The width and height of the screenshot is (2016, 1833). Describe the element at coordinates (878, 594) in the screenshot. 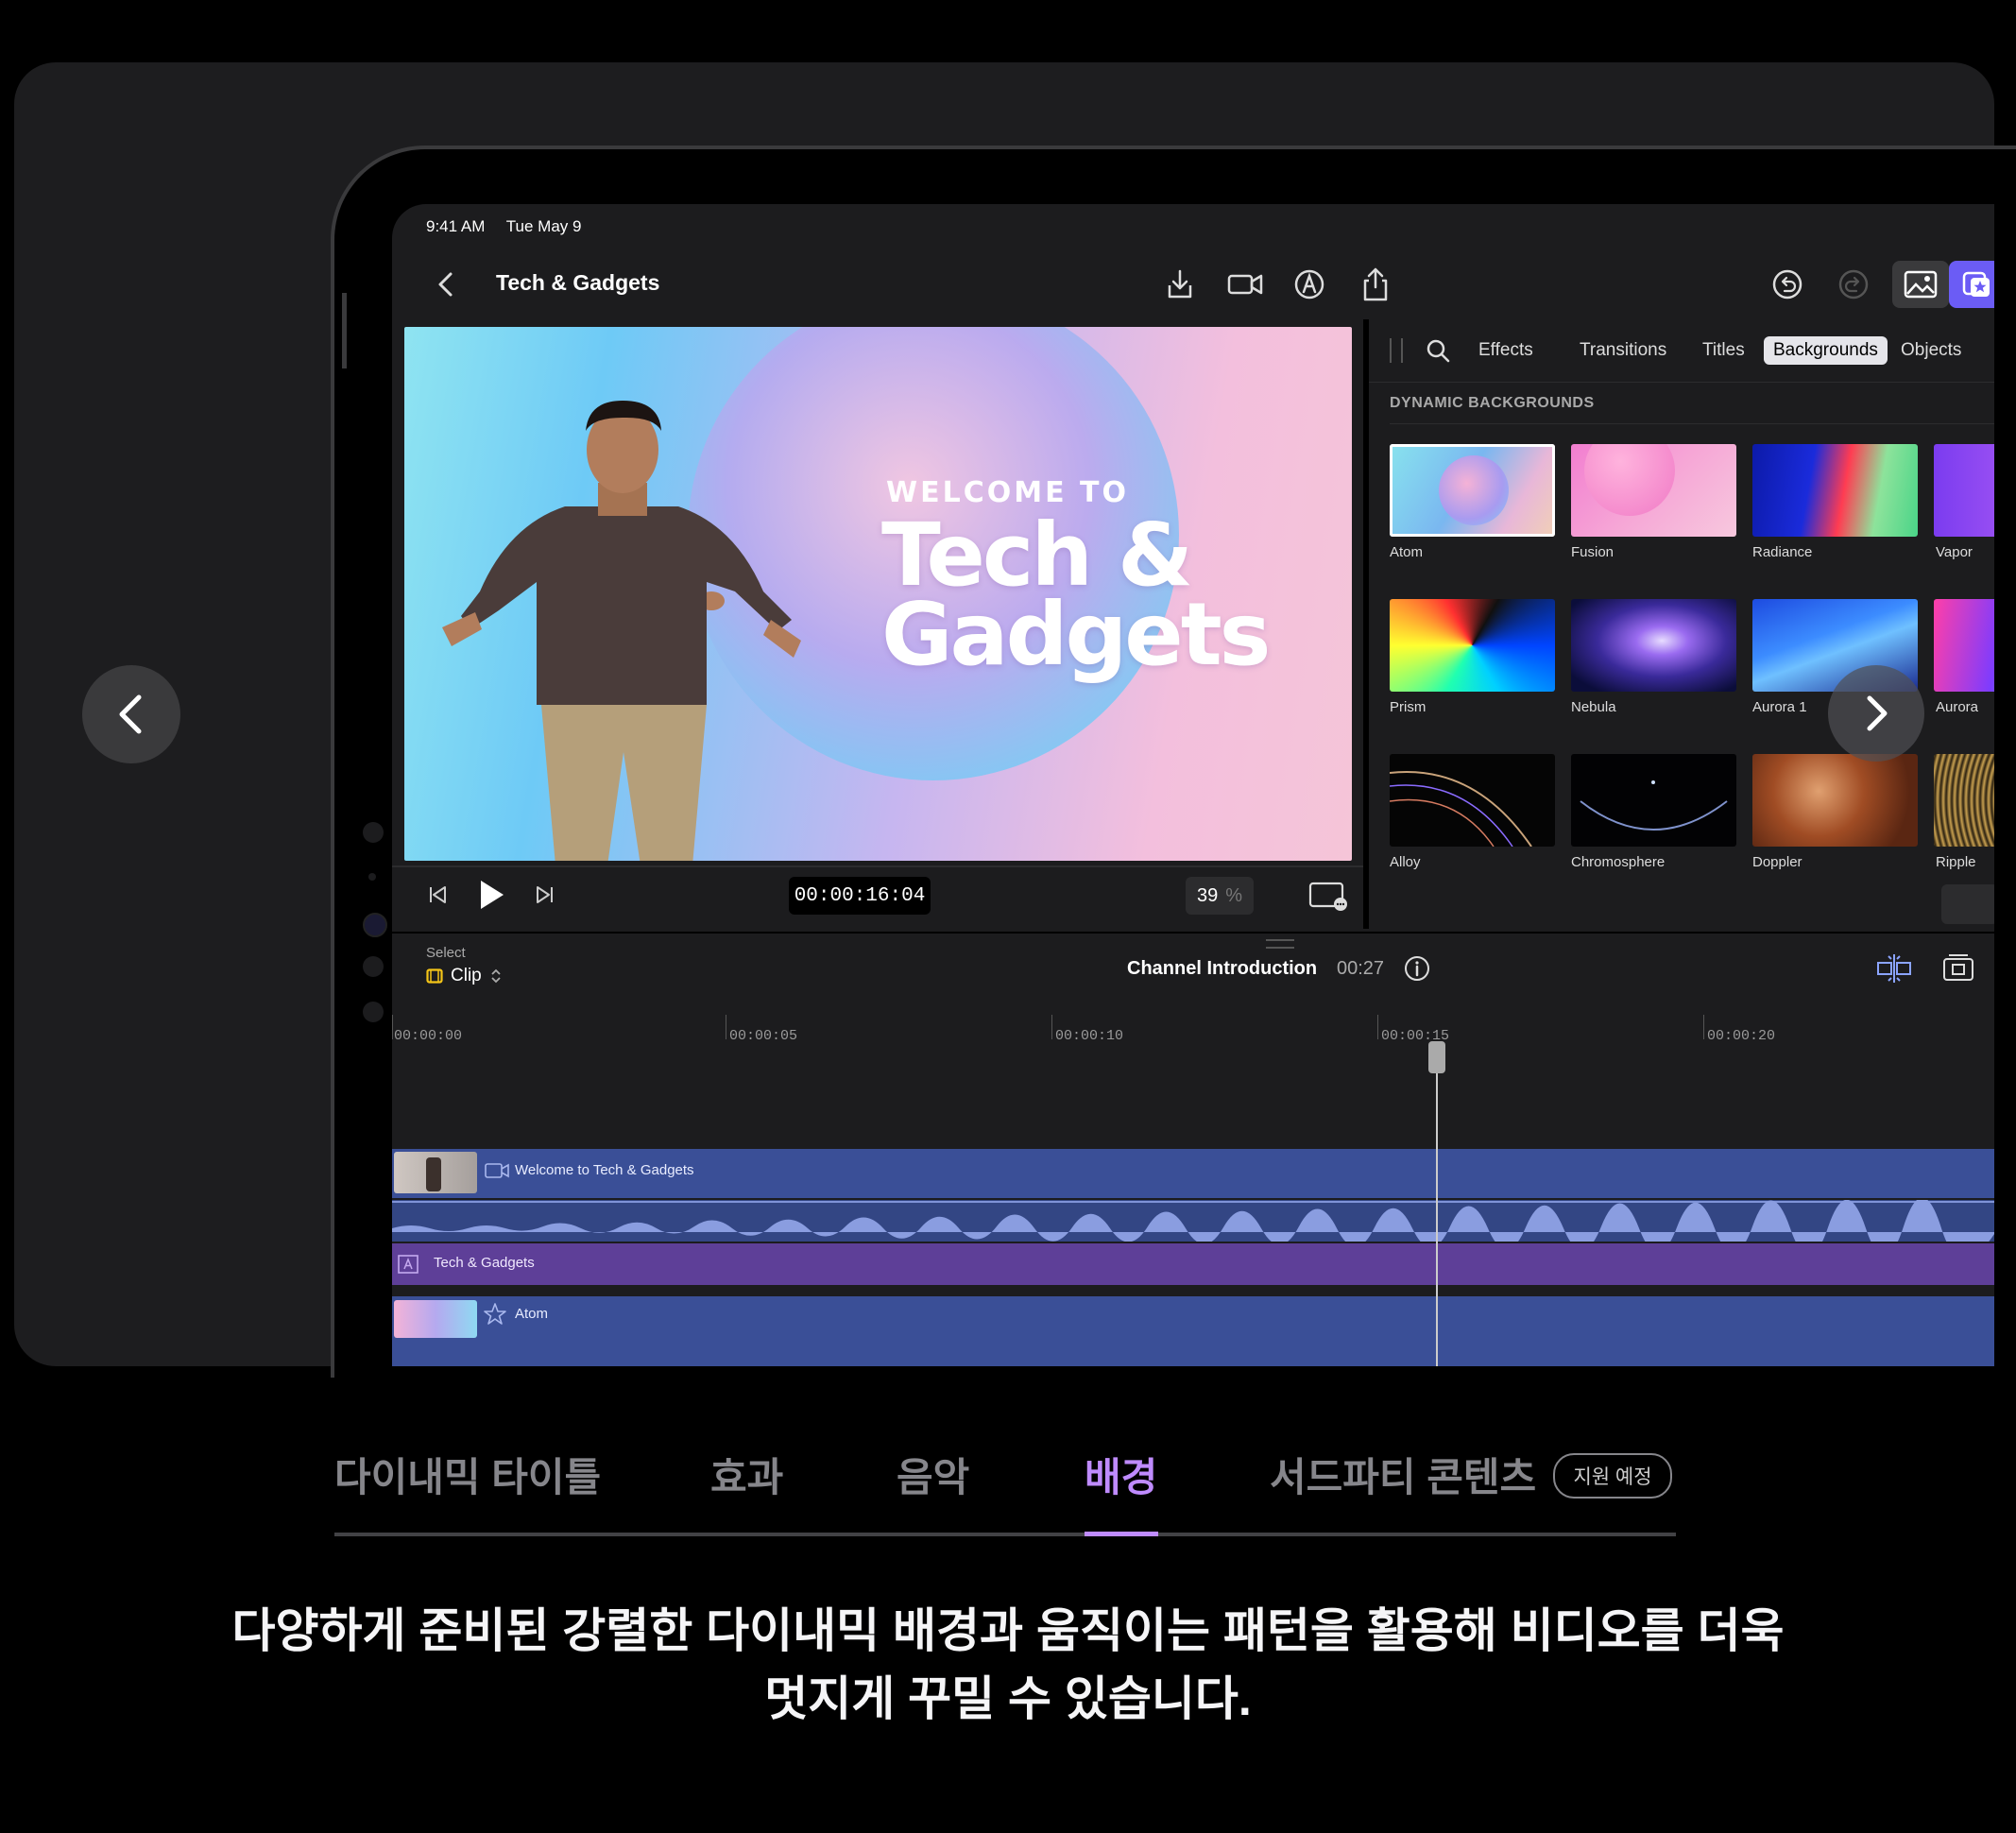

I see `video-viewer: WELCOME TO Tech & Gadgets` at that location.